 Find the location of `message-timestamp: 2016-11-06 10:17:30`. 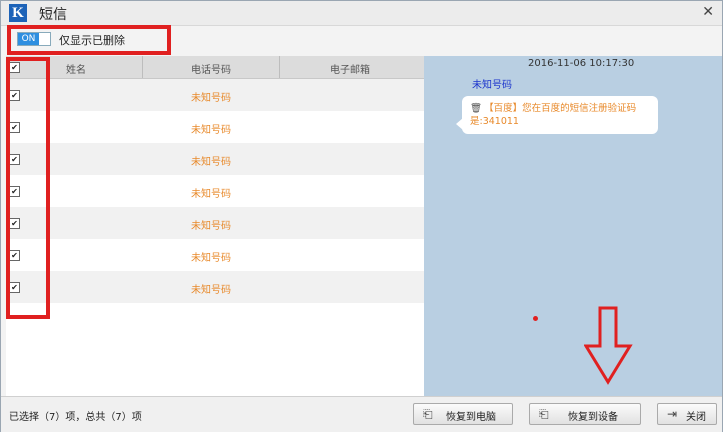

message-timestamp: 2016-11-06 10:17:30 is located at coordinates (581, 63).